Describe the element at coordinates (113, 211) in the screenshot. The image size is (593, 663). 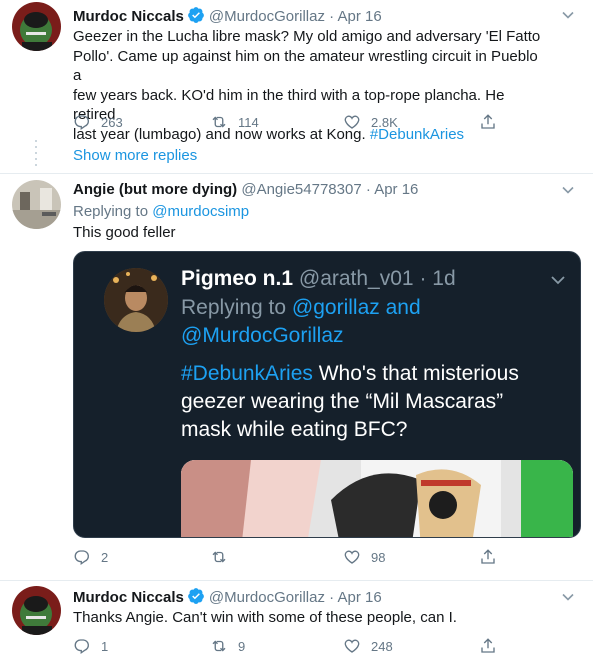
I see `replying-to-label: Replying to` at that location.